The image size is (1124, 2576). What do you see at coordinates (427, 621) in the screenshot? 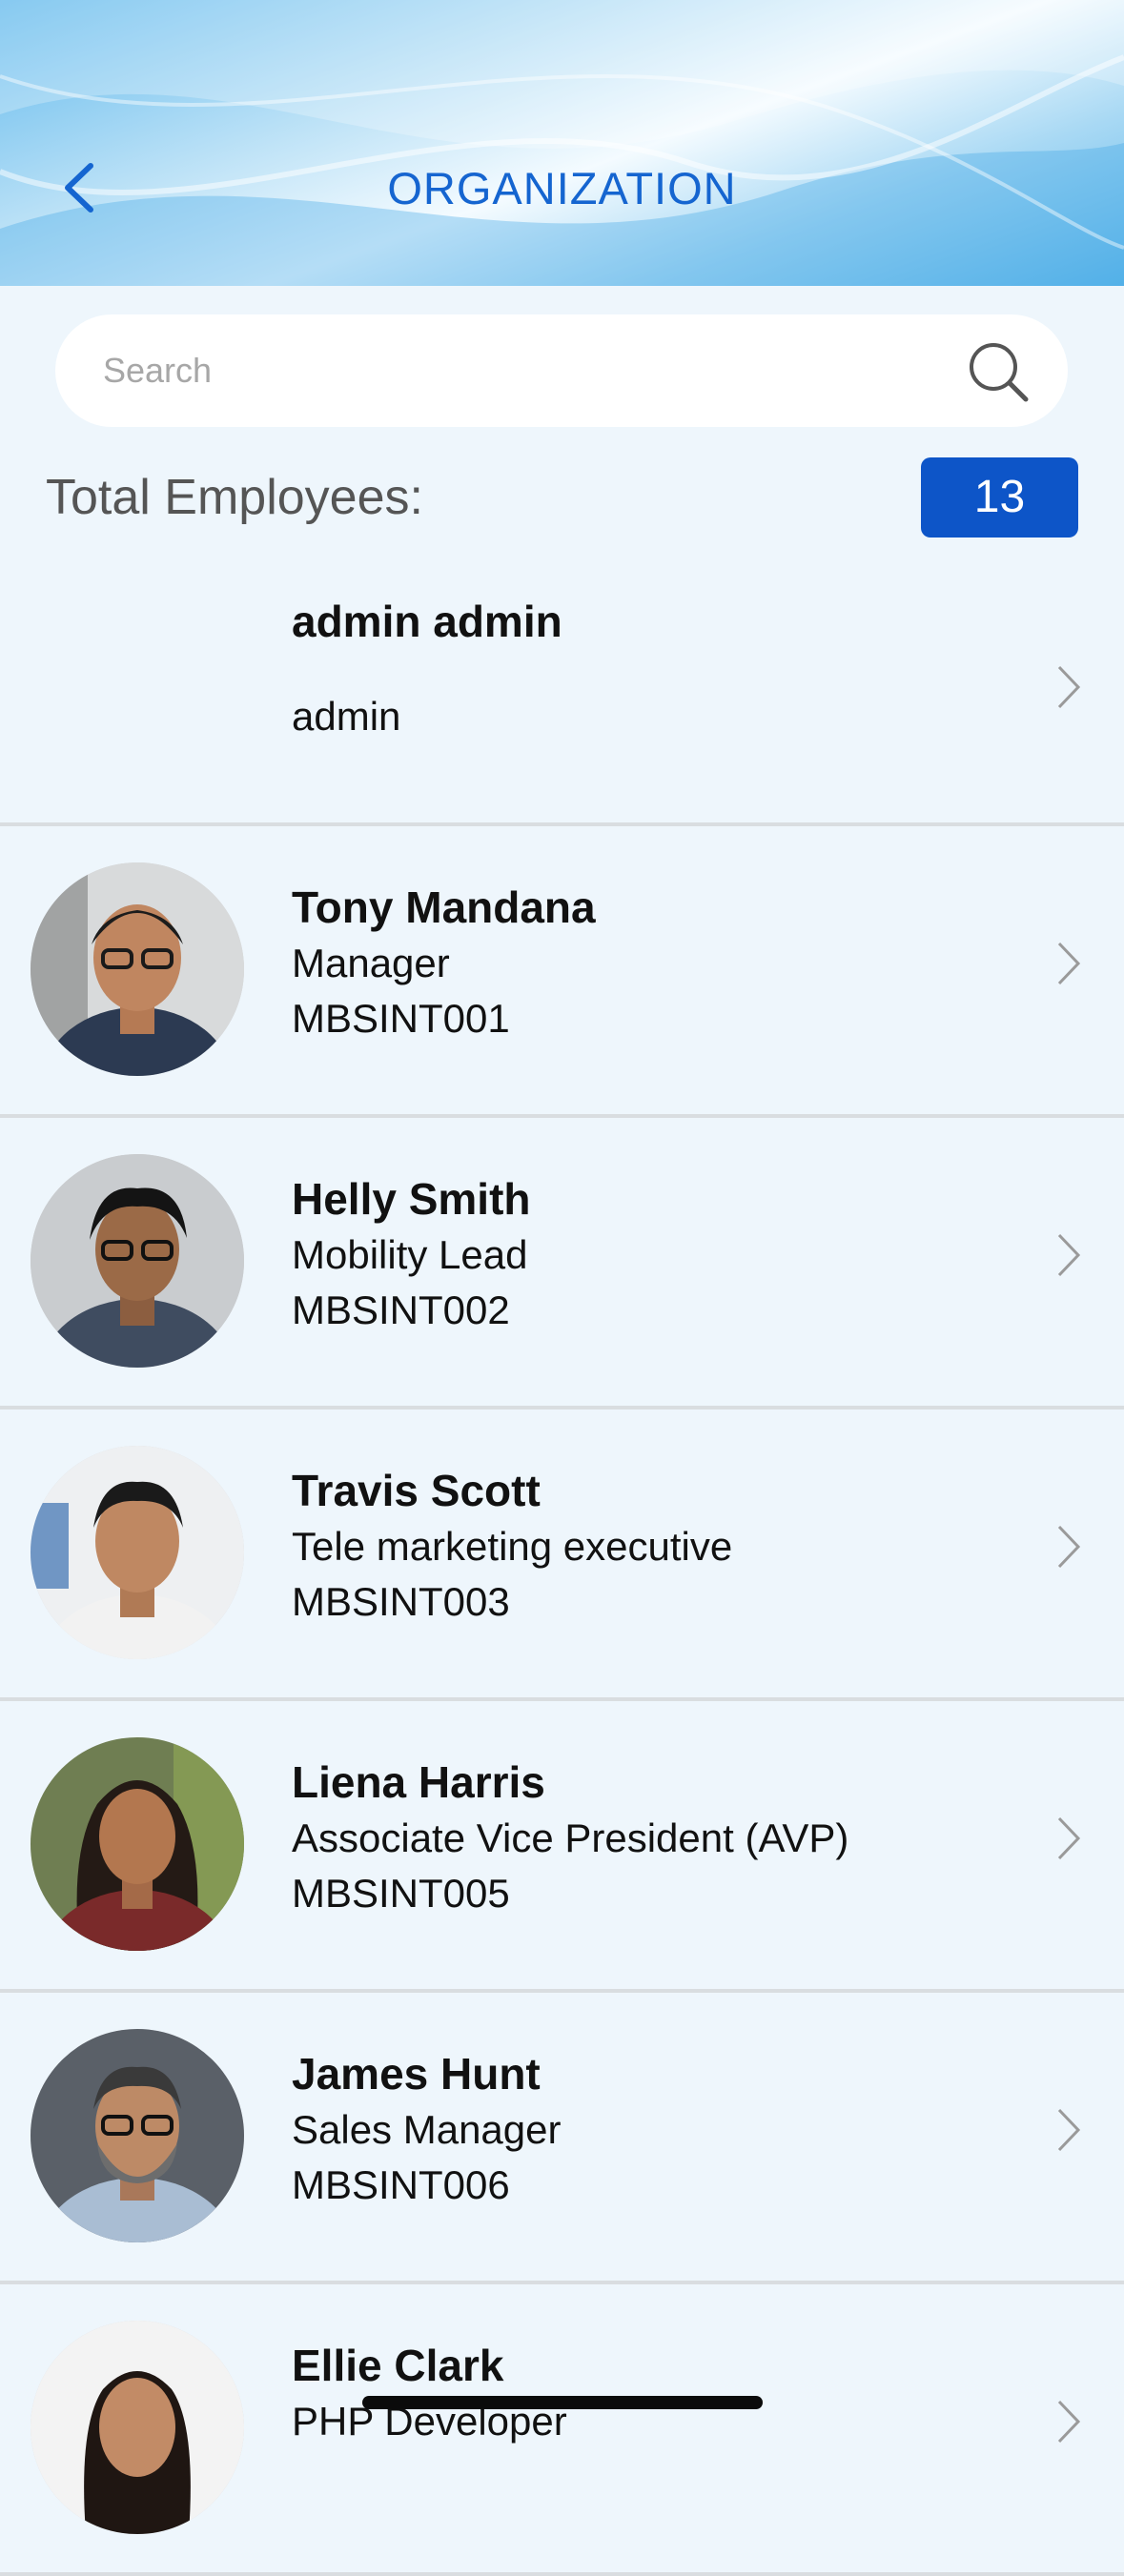
I see `employee-name: admin admin` at bounding box center [427, 621].